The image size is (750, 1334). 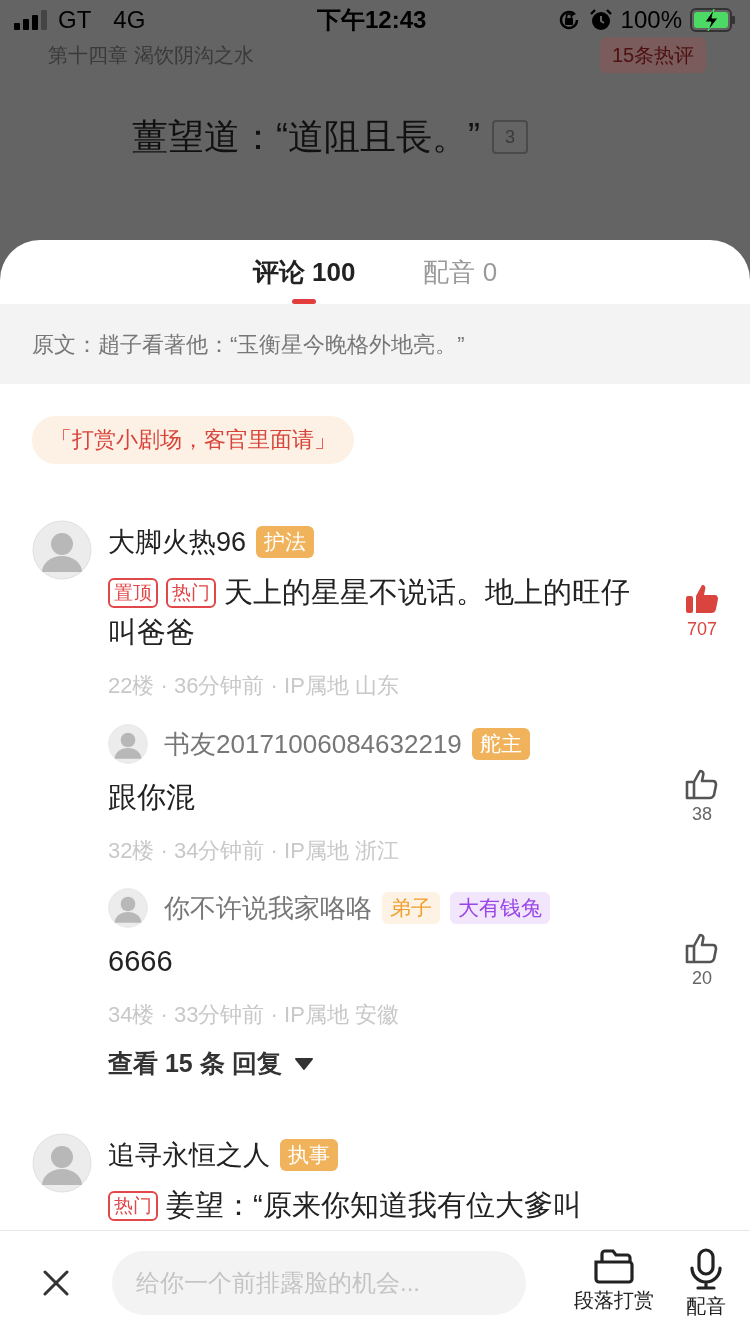 I want to click on network-label: 4G, so click(x=129, y=20).